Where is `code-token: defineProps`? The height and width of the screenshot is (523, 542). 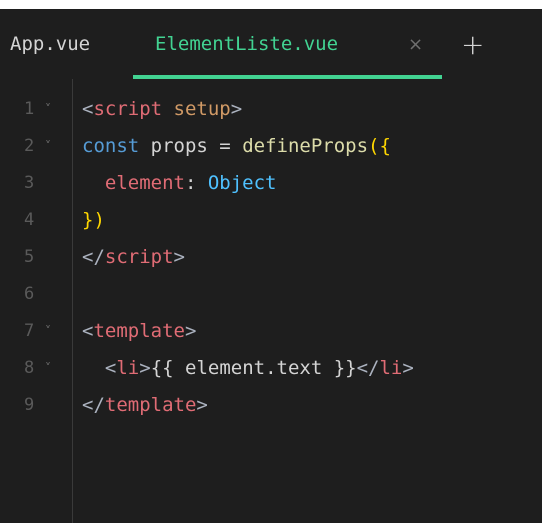
code-token: defineProps is located at coordinates (305, 146).